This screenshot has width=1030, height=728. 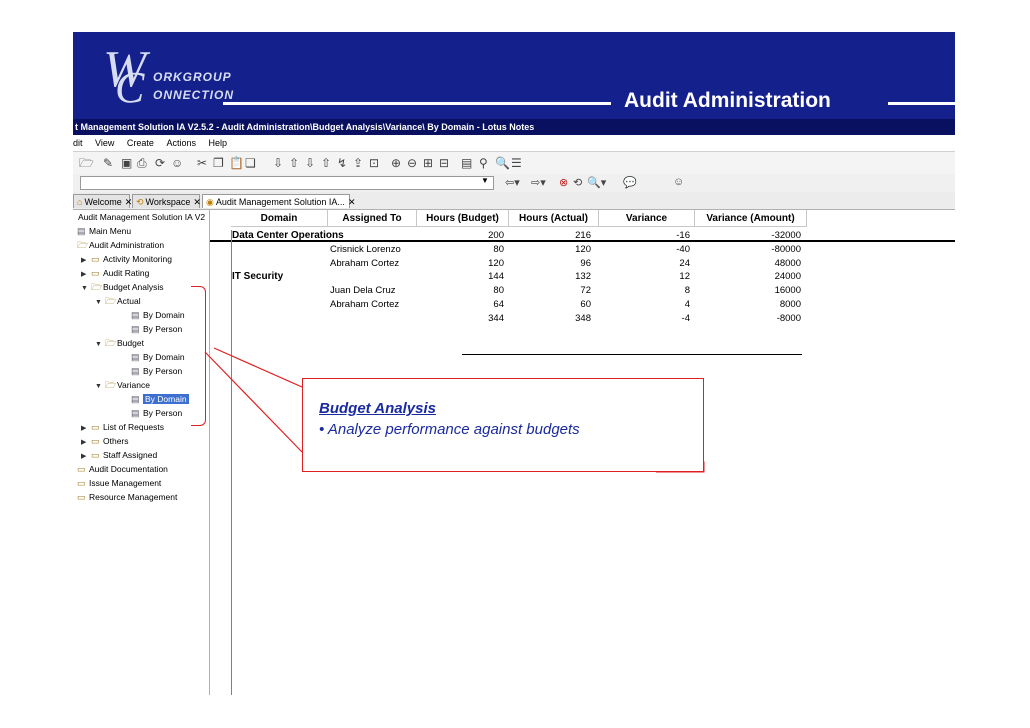 I want to click on callout-text: • Analyze performance against budgets, so click(x=449, y=429).